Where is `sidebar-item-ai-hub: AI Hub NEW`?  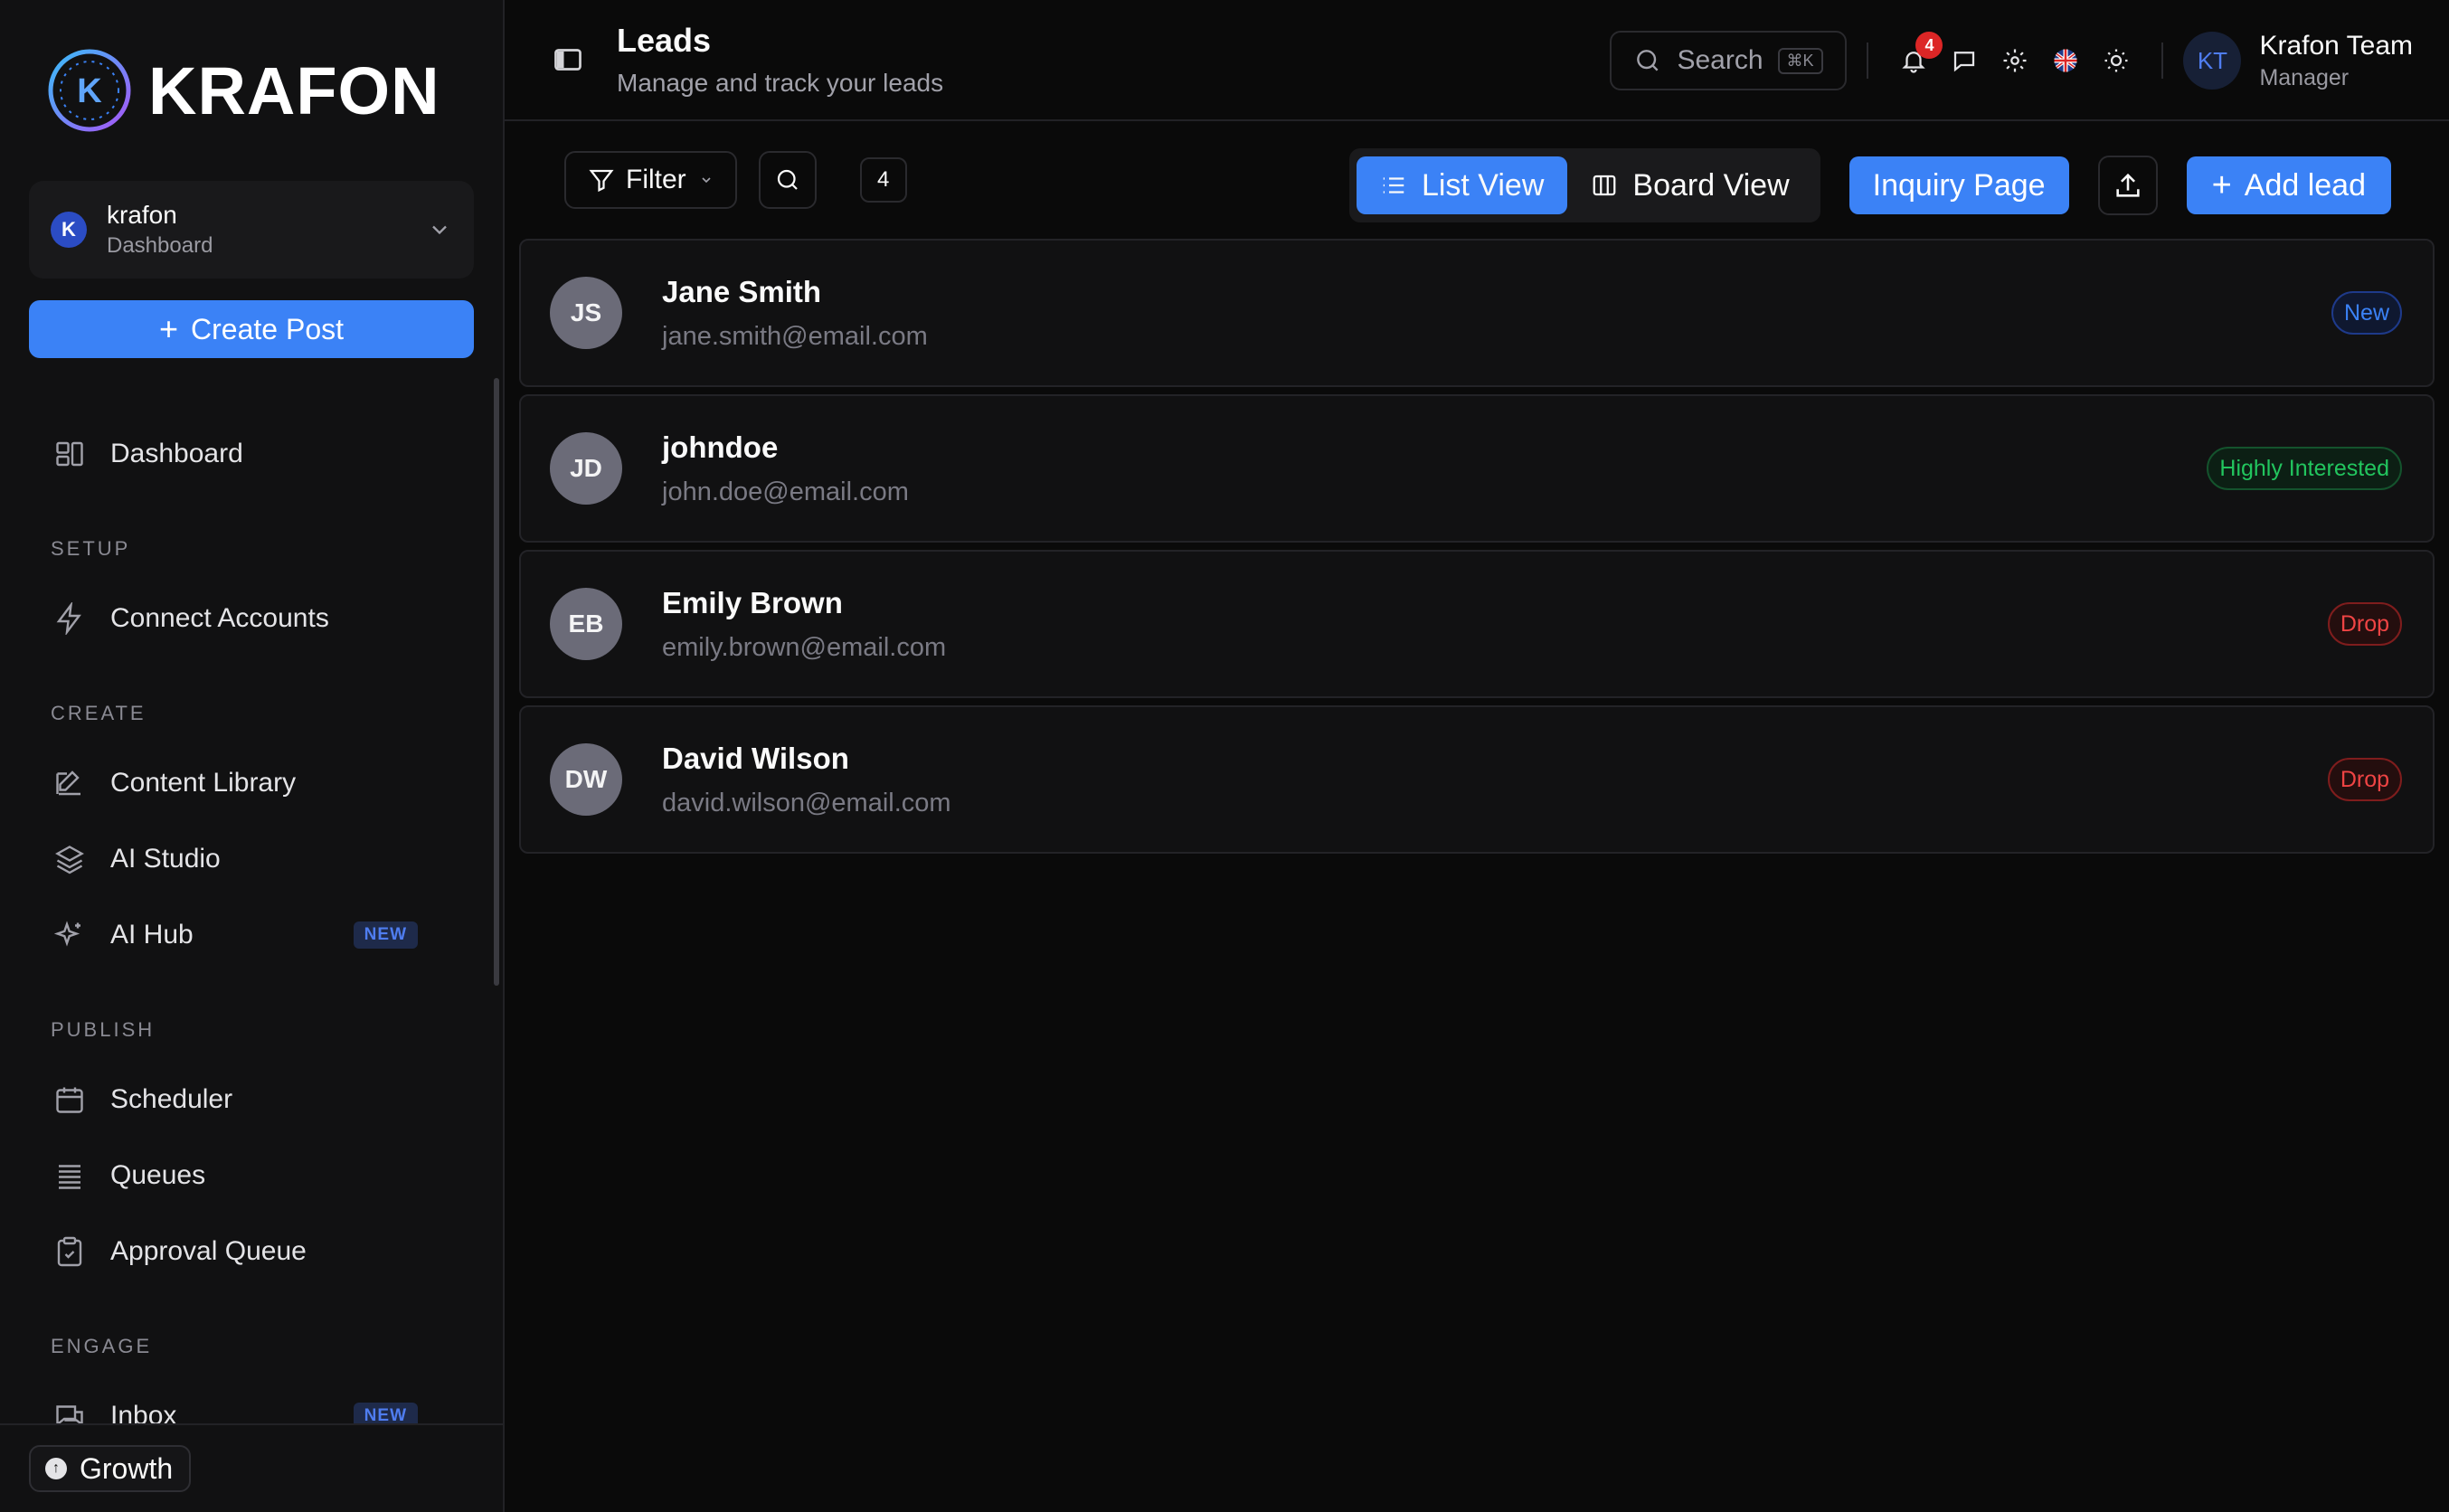
sidebar-item-ai-hub: AI Hub NEW is located at coordinates (237, 935).